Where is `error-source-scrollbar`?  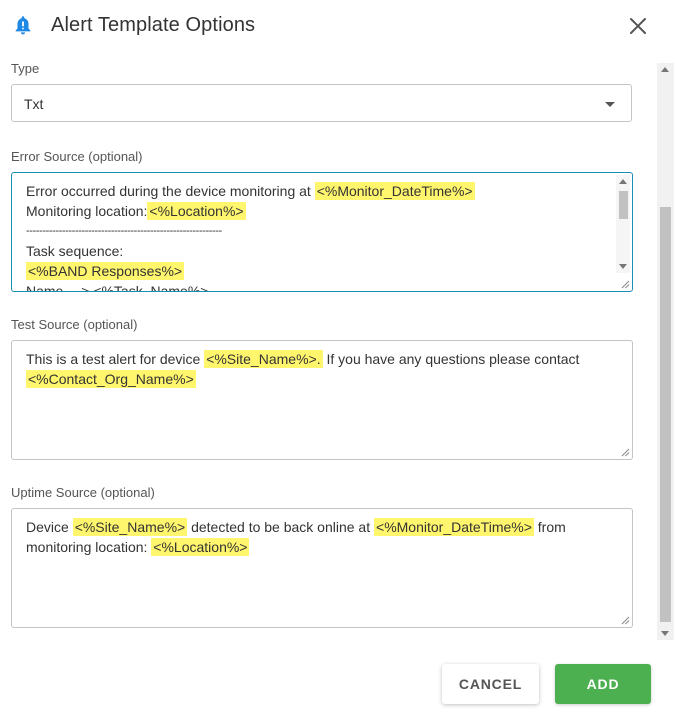
error-source-scrollbar is located at coordinates (623, 224).